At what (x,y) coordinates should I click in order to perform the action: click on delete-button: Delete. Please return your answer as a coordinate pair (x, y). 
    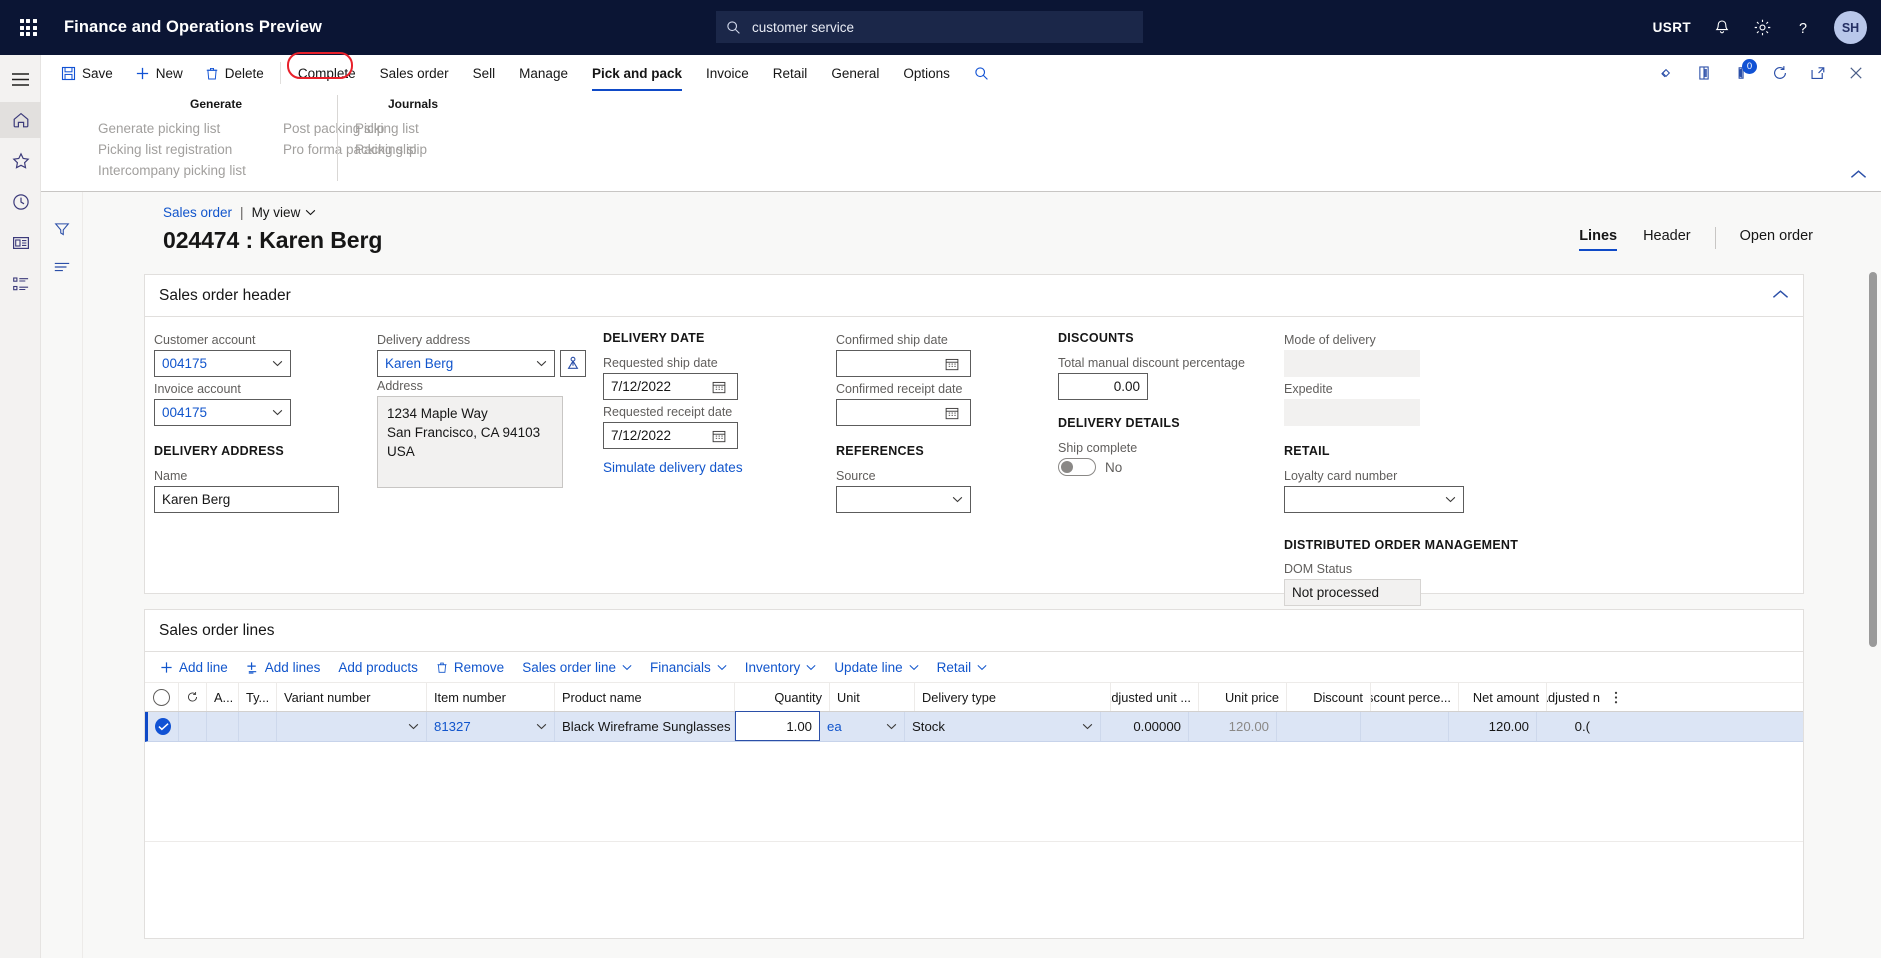
    Looking at the image, I should click on (234, 73).